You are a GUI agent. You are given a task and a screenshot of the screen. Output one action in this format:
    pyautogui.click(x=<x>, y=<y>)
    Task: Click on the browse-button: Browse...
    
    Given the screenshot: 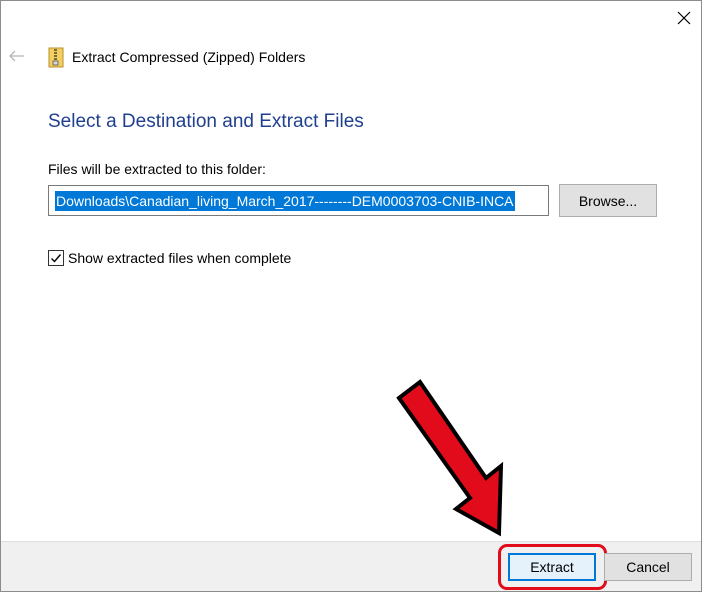 What is the action you would take?
    pyautogui.click(x=608, y=200)
    